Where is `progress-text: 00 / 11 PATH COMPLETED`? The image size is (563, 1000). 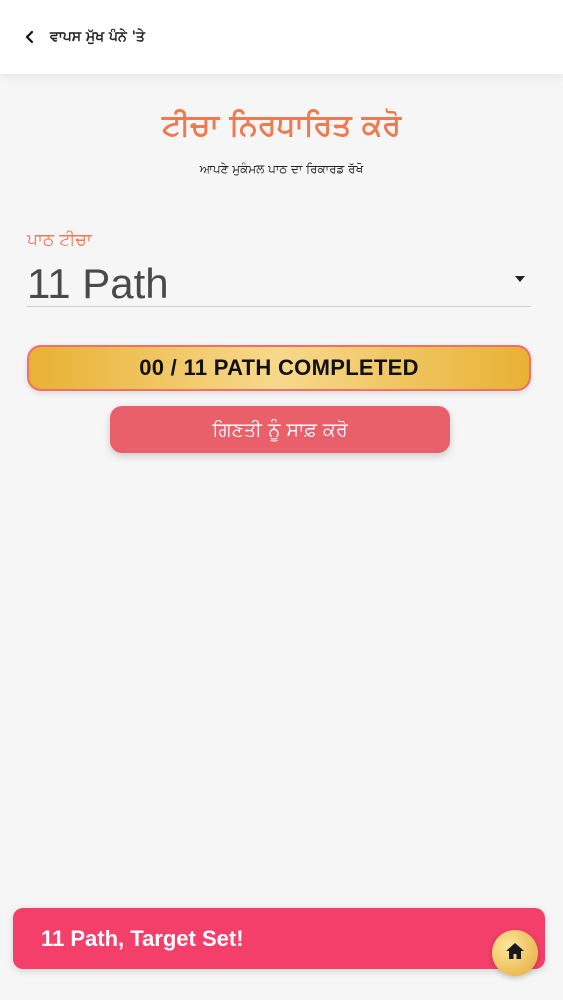
progress-text: 00 / 11 PATH COMPLETED is located at coordinates (279, 367).